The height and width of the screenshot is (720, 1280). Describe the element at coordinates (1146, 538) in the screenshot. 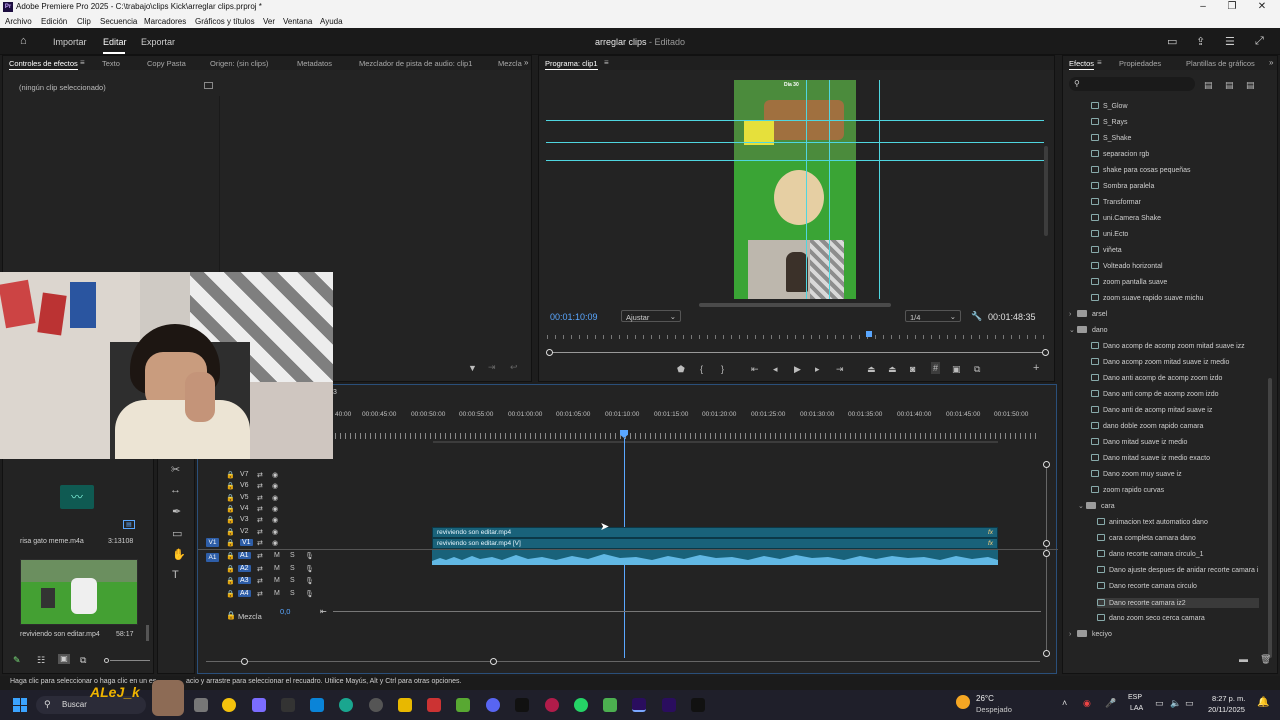

I see `effects-preset: cara completa camara dano` at that location.